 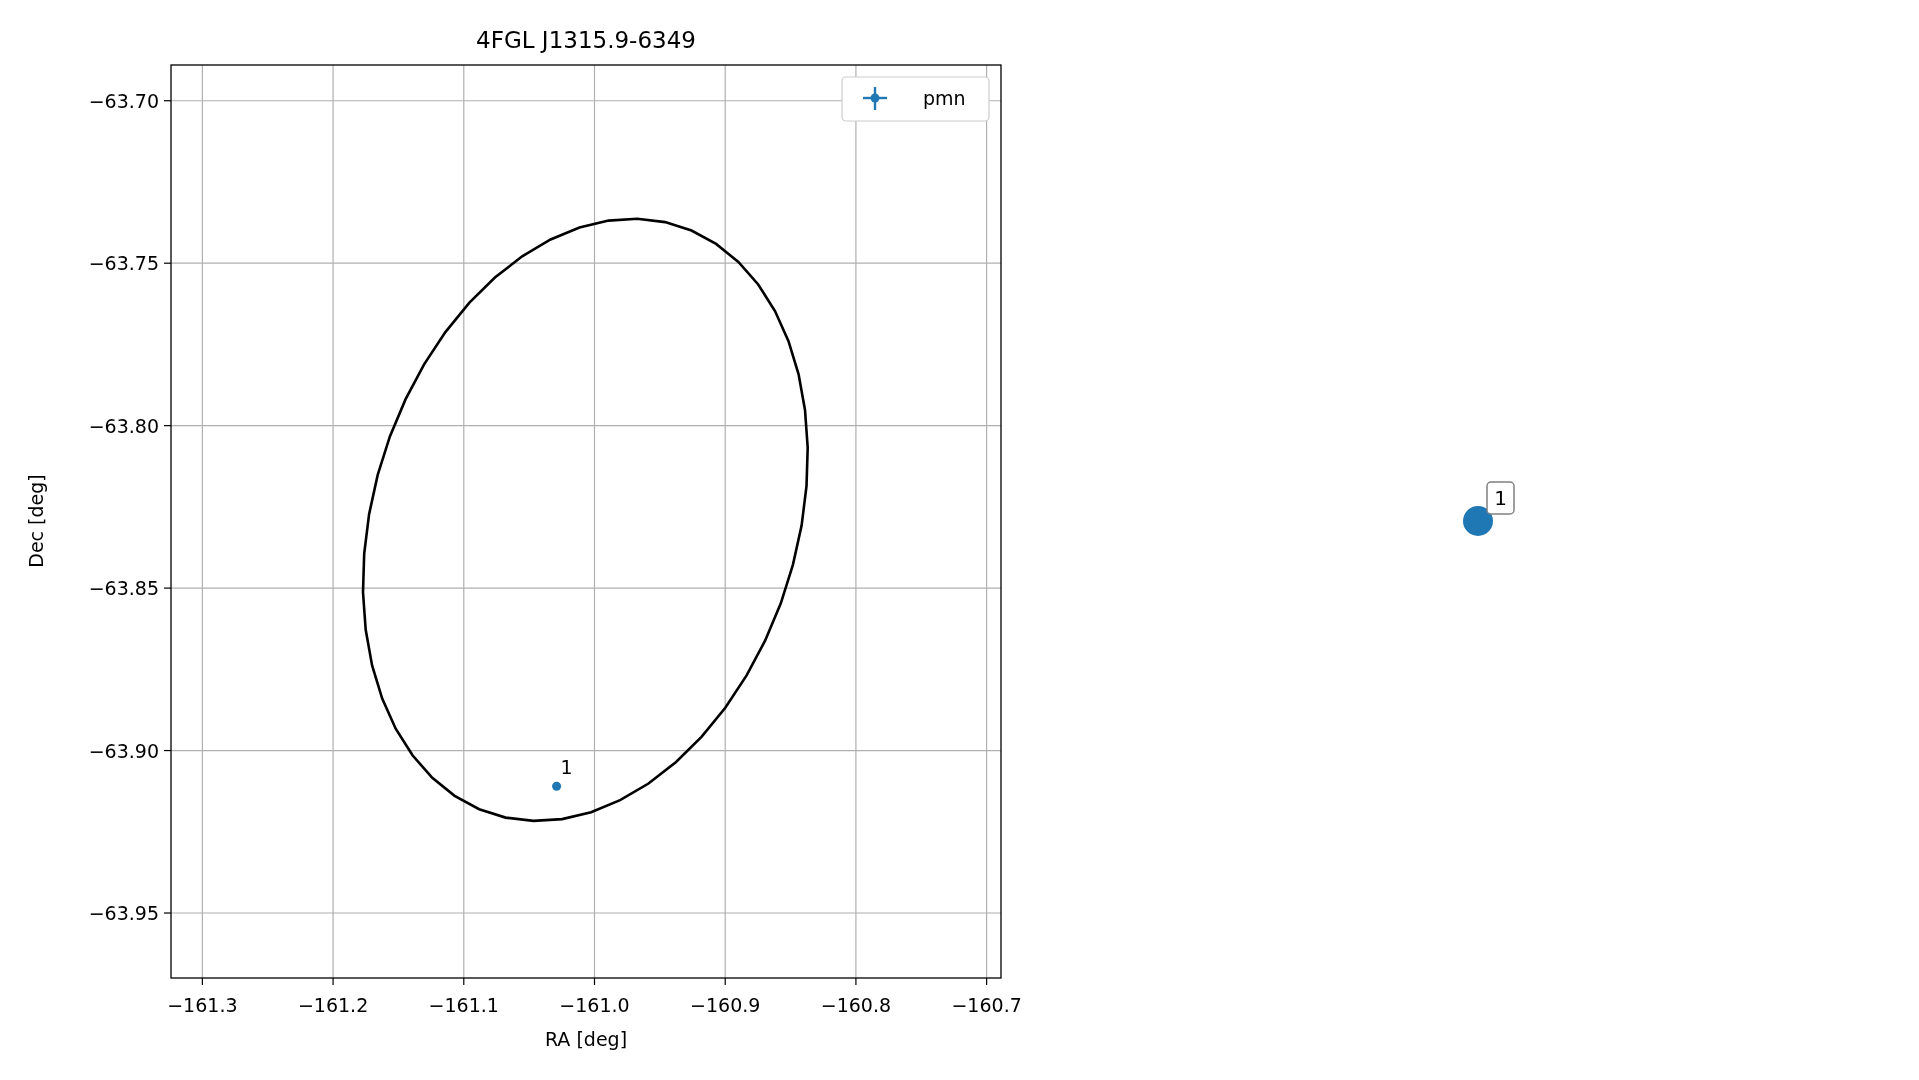 I want to click on y-tick-label: −63.85, so click(x=123, y=588).